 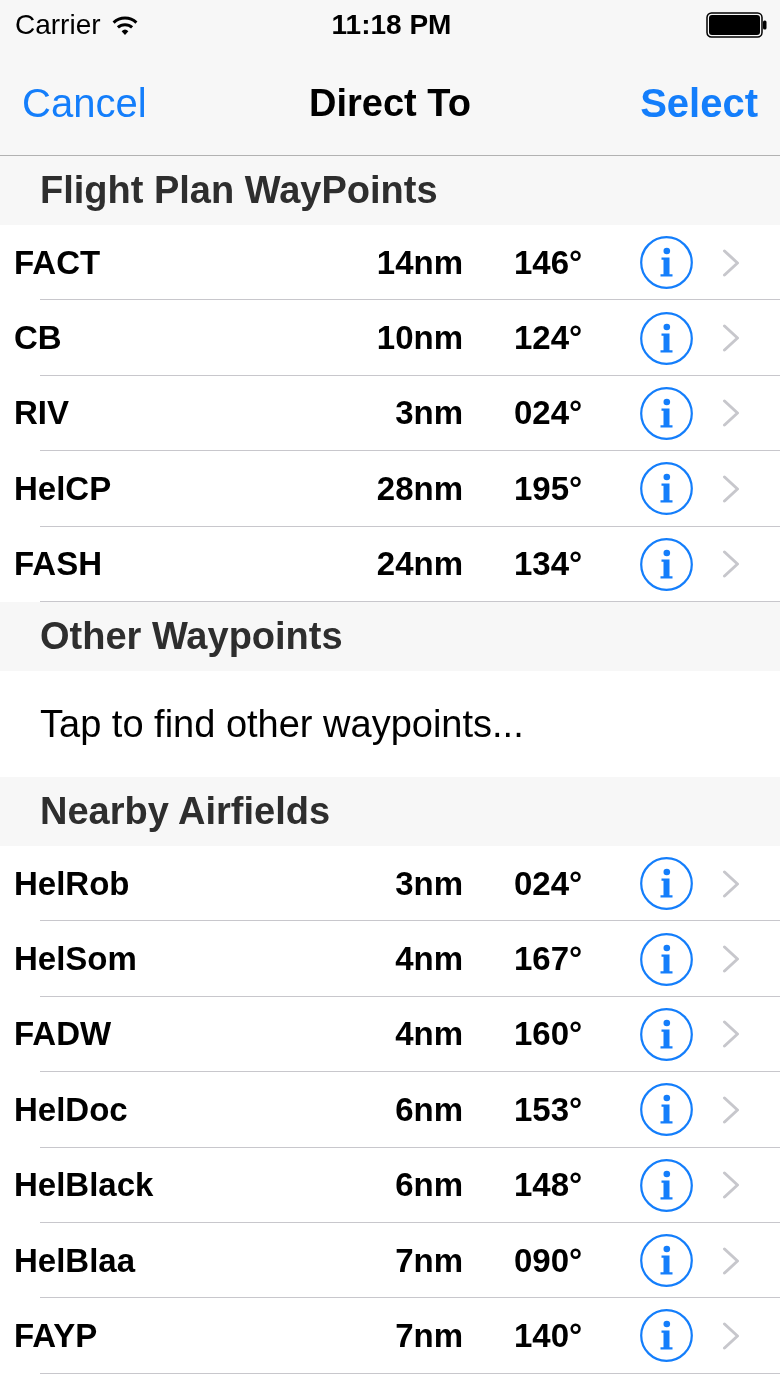 What do you see at coordinates (76, 959) in the screenshot?
I see `waypoint-name: HelSom` at bounding box center [76, 959].